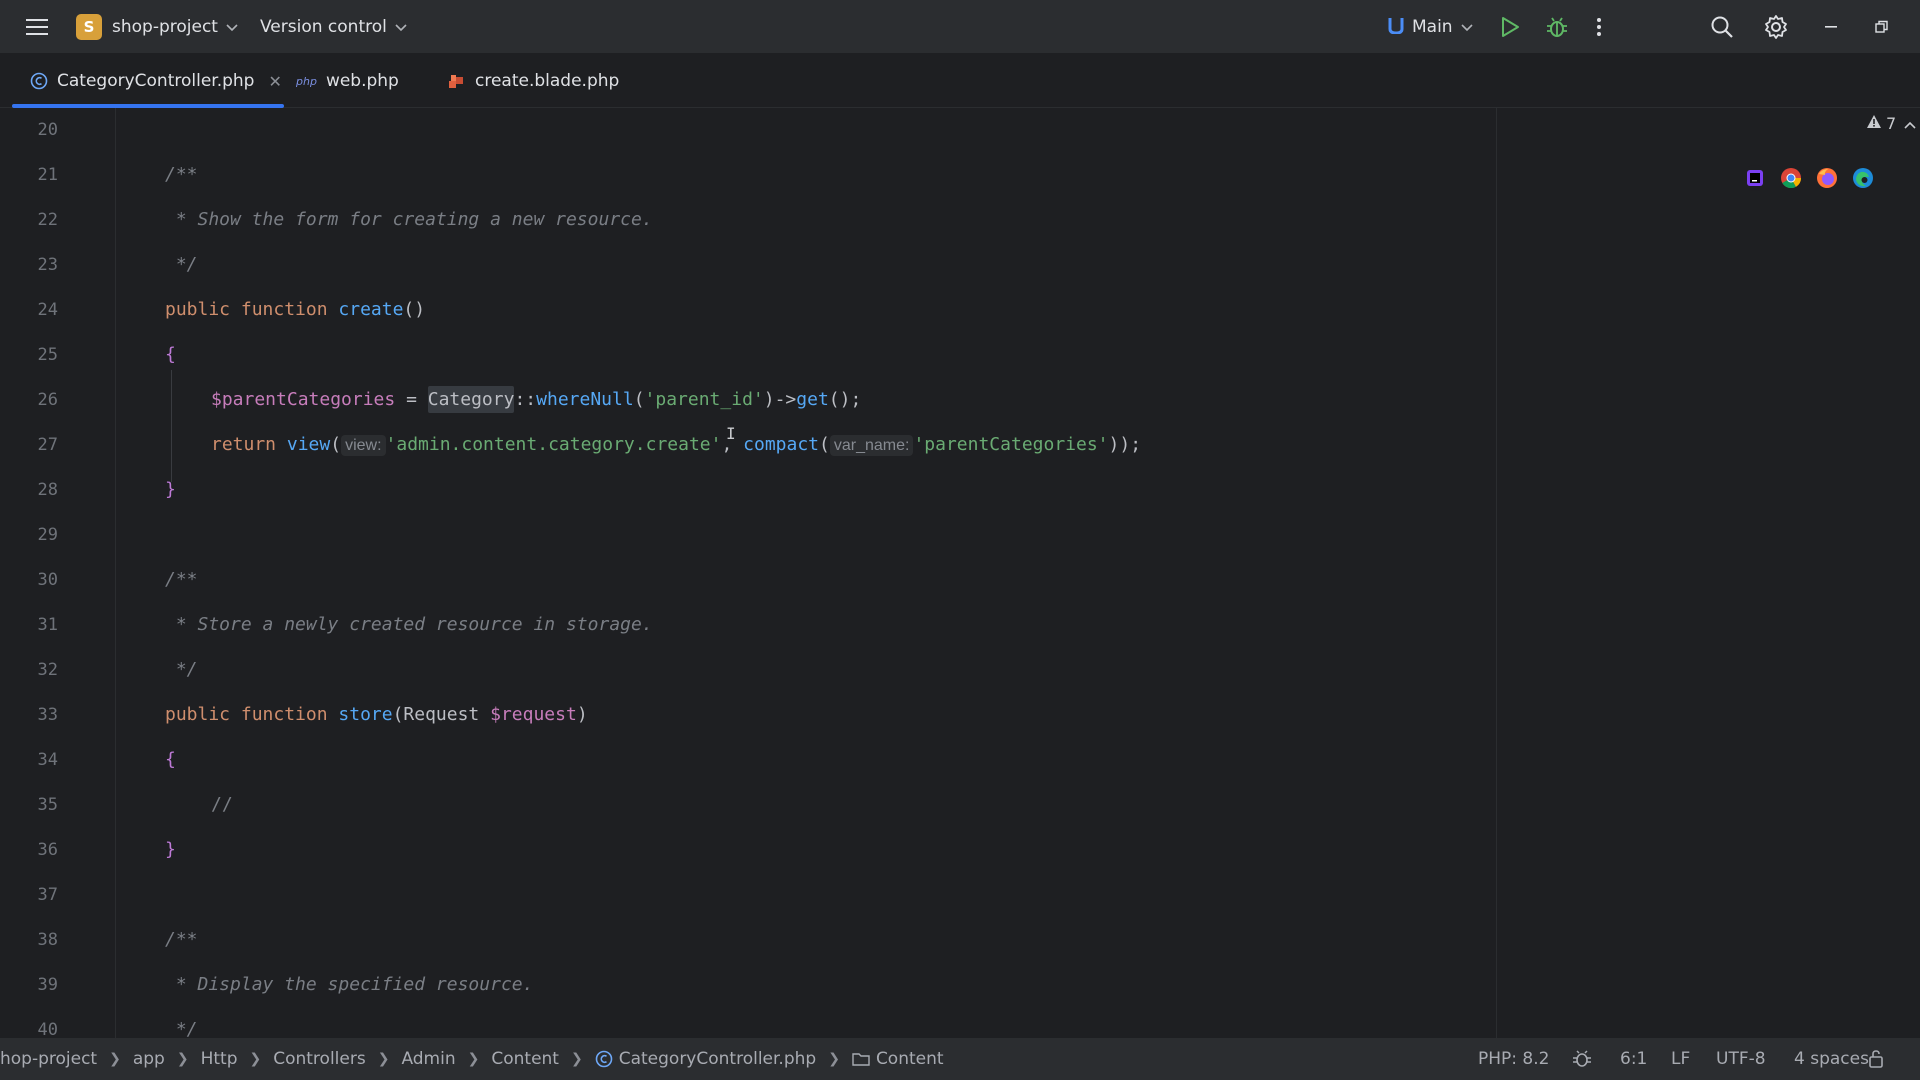  What do you see at coordinates (47, 715) in the screenshot?
I see `line-number: 33` at bounding box center [47, 715].